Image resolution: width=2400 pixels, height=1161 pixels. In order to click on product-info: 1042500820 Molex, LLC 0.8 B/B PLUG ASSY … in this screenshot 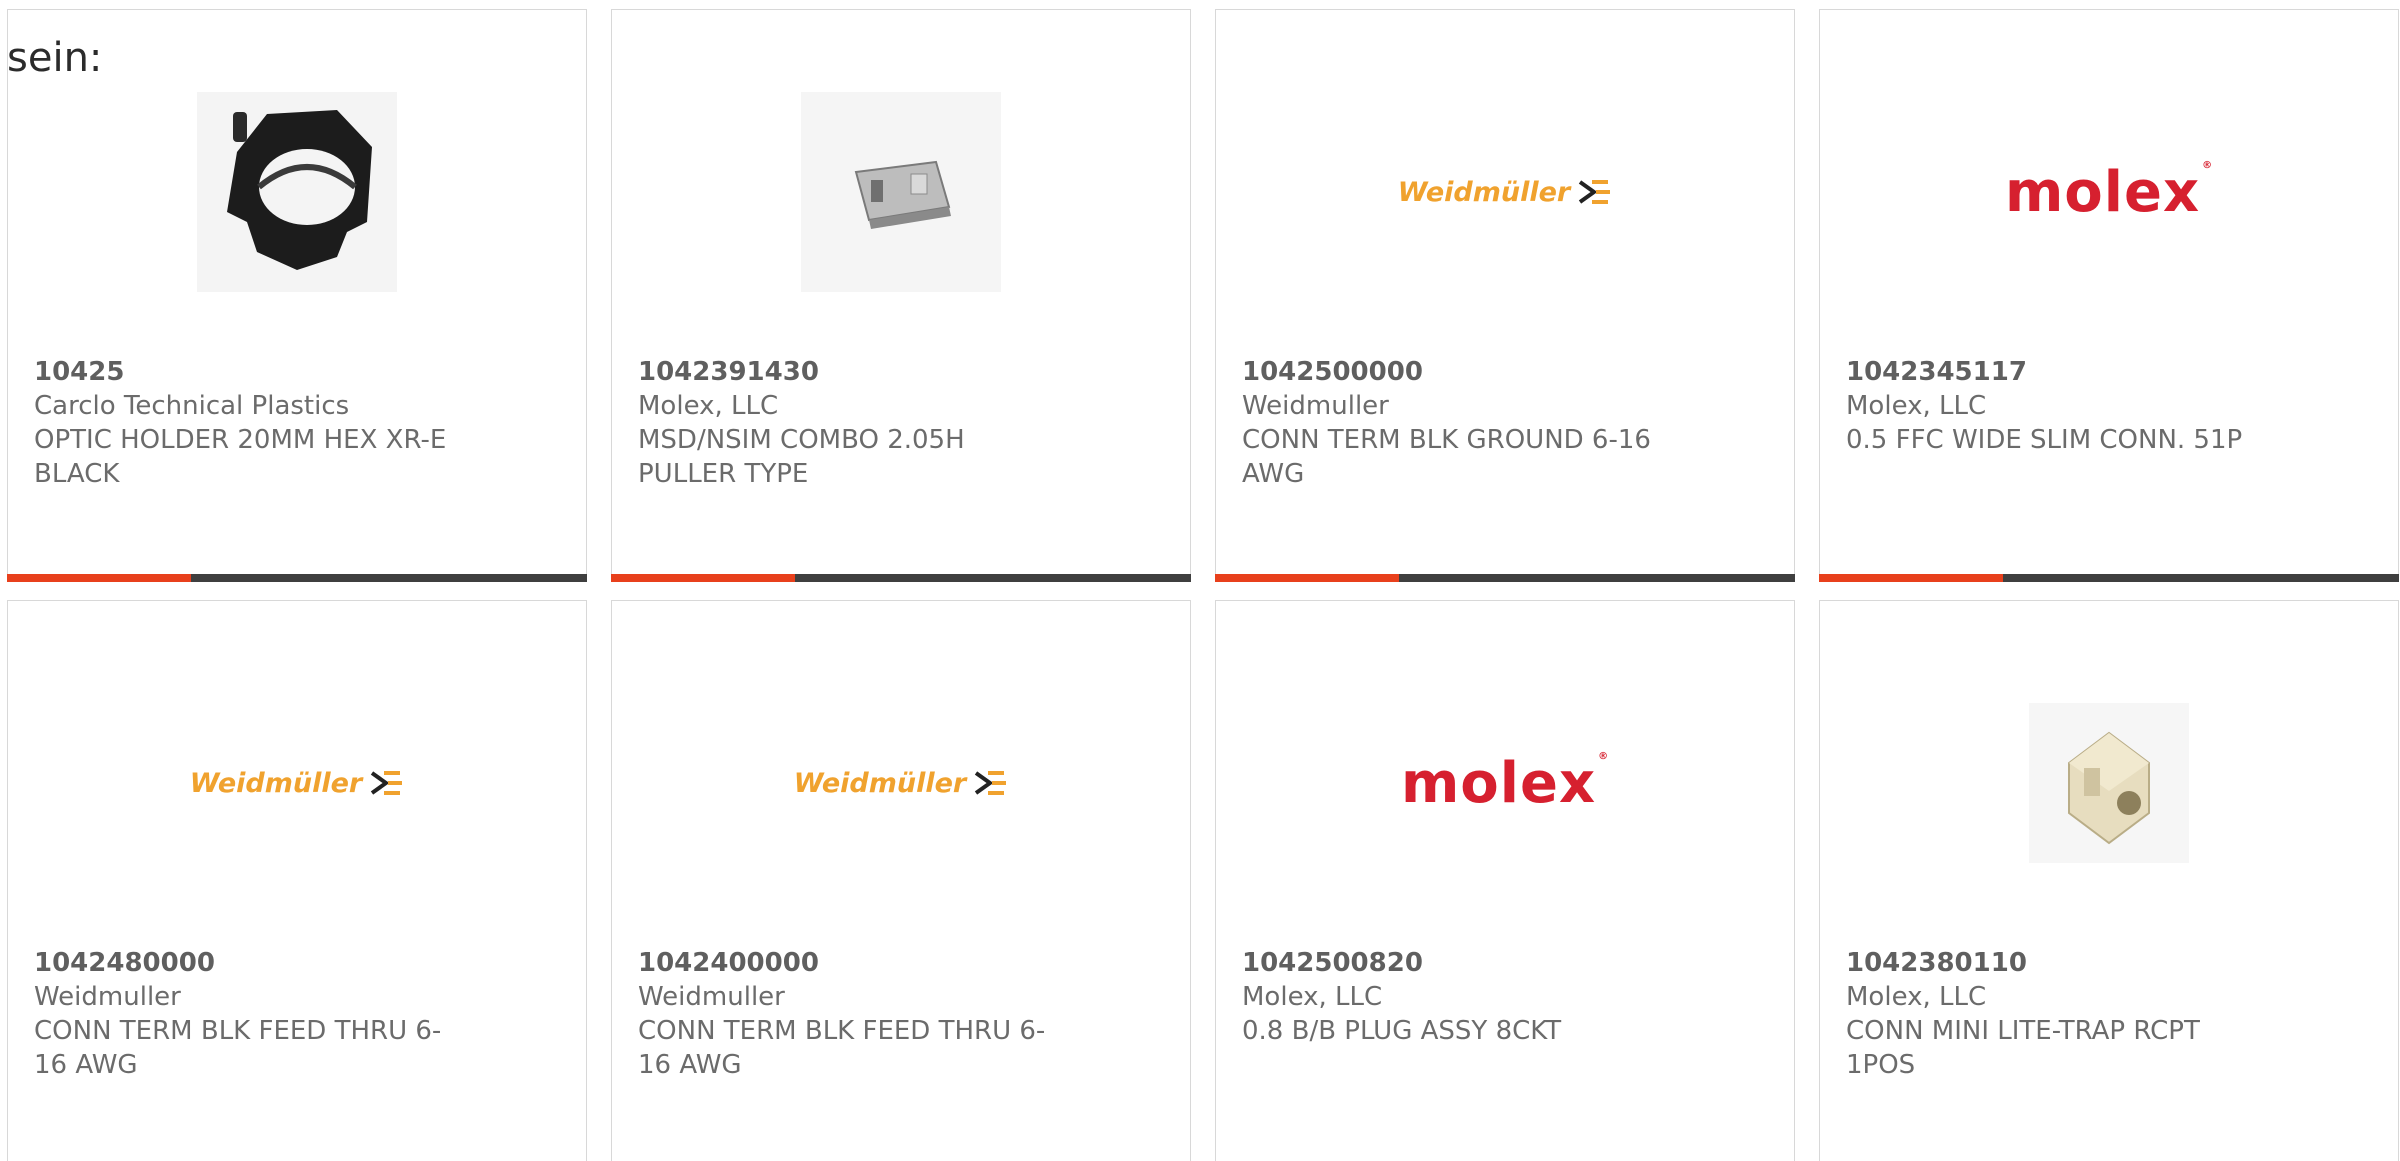, I will do `click(1457, 997)`.